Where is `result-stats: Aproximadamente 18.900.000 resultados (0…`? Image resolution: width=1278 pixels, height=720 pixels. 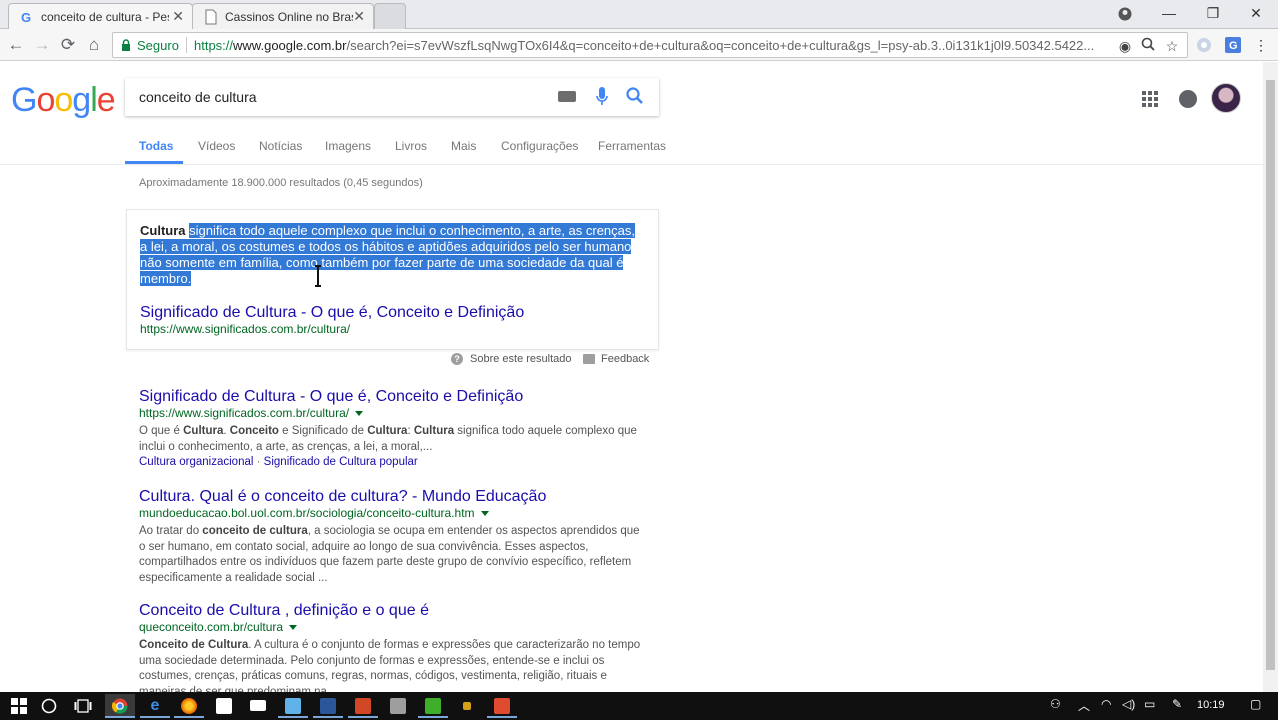 result-stats: Aproximadamente 18.900.000 resultados (0… is located at coordinates (281, 183).